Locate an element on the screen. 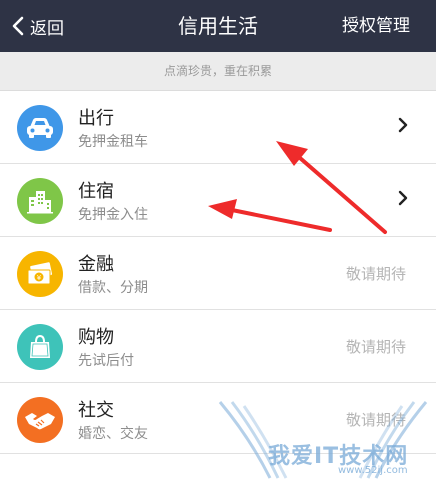 This screenshot has height=484, width=436. chevron-left-icon is located at coordinates (18, 26).